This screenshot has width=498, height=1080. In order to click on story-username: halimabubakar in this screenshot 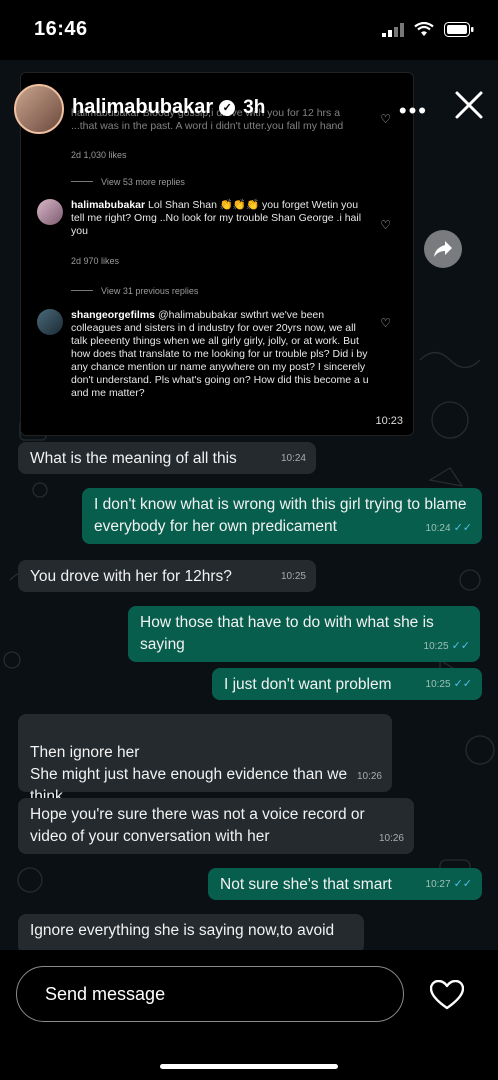, I will do `click(143, 107)`.